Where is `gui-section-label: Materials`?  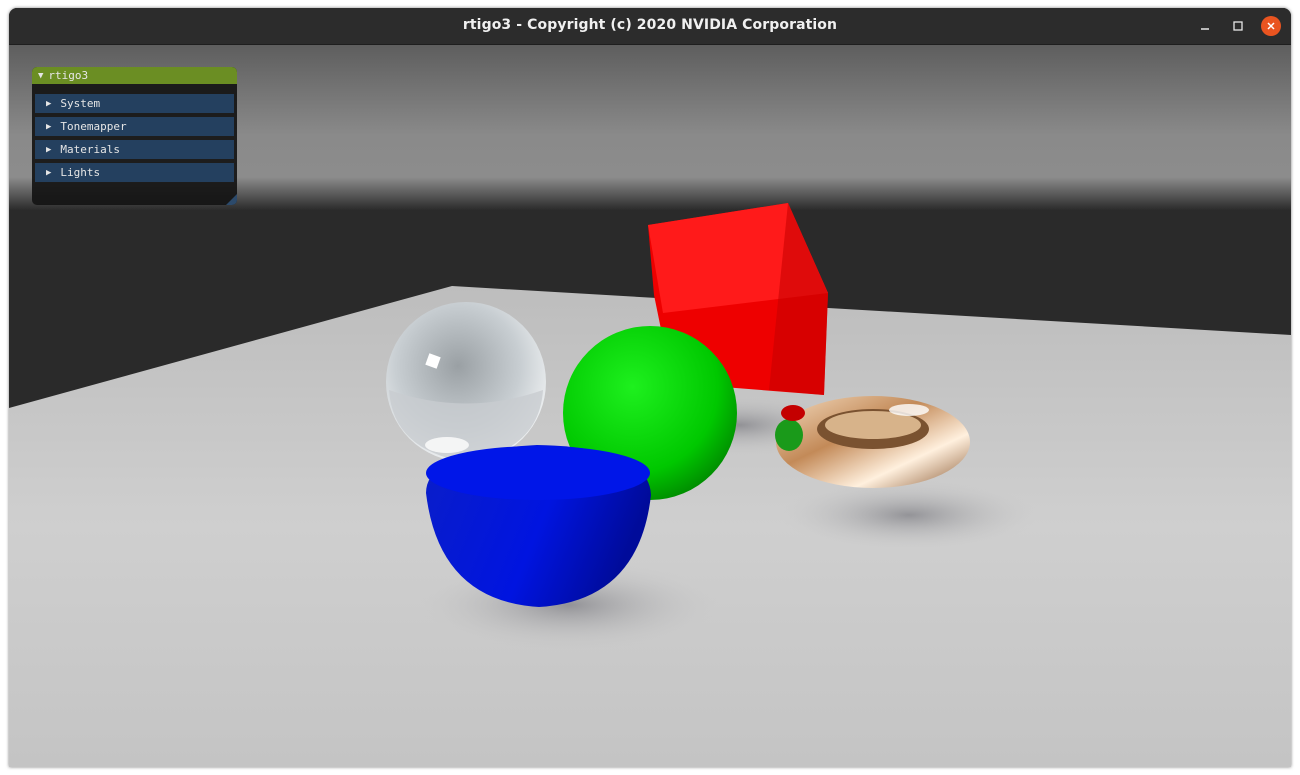 gui-section-label: Materials is located at coordinates (90, 149).